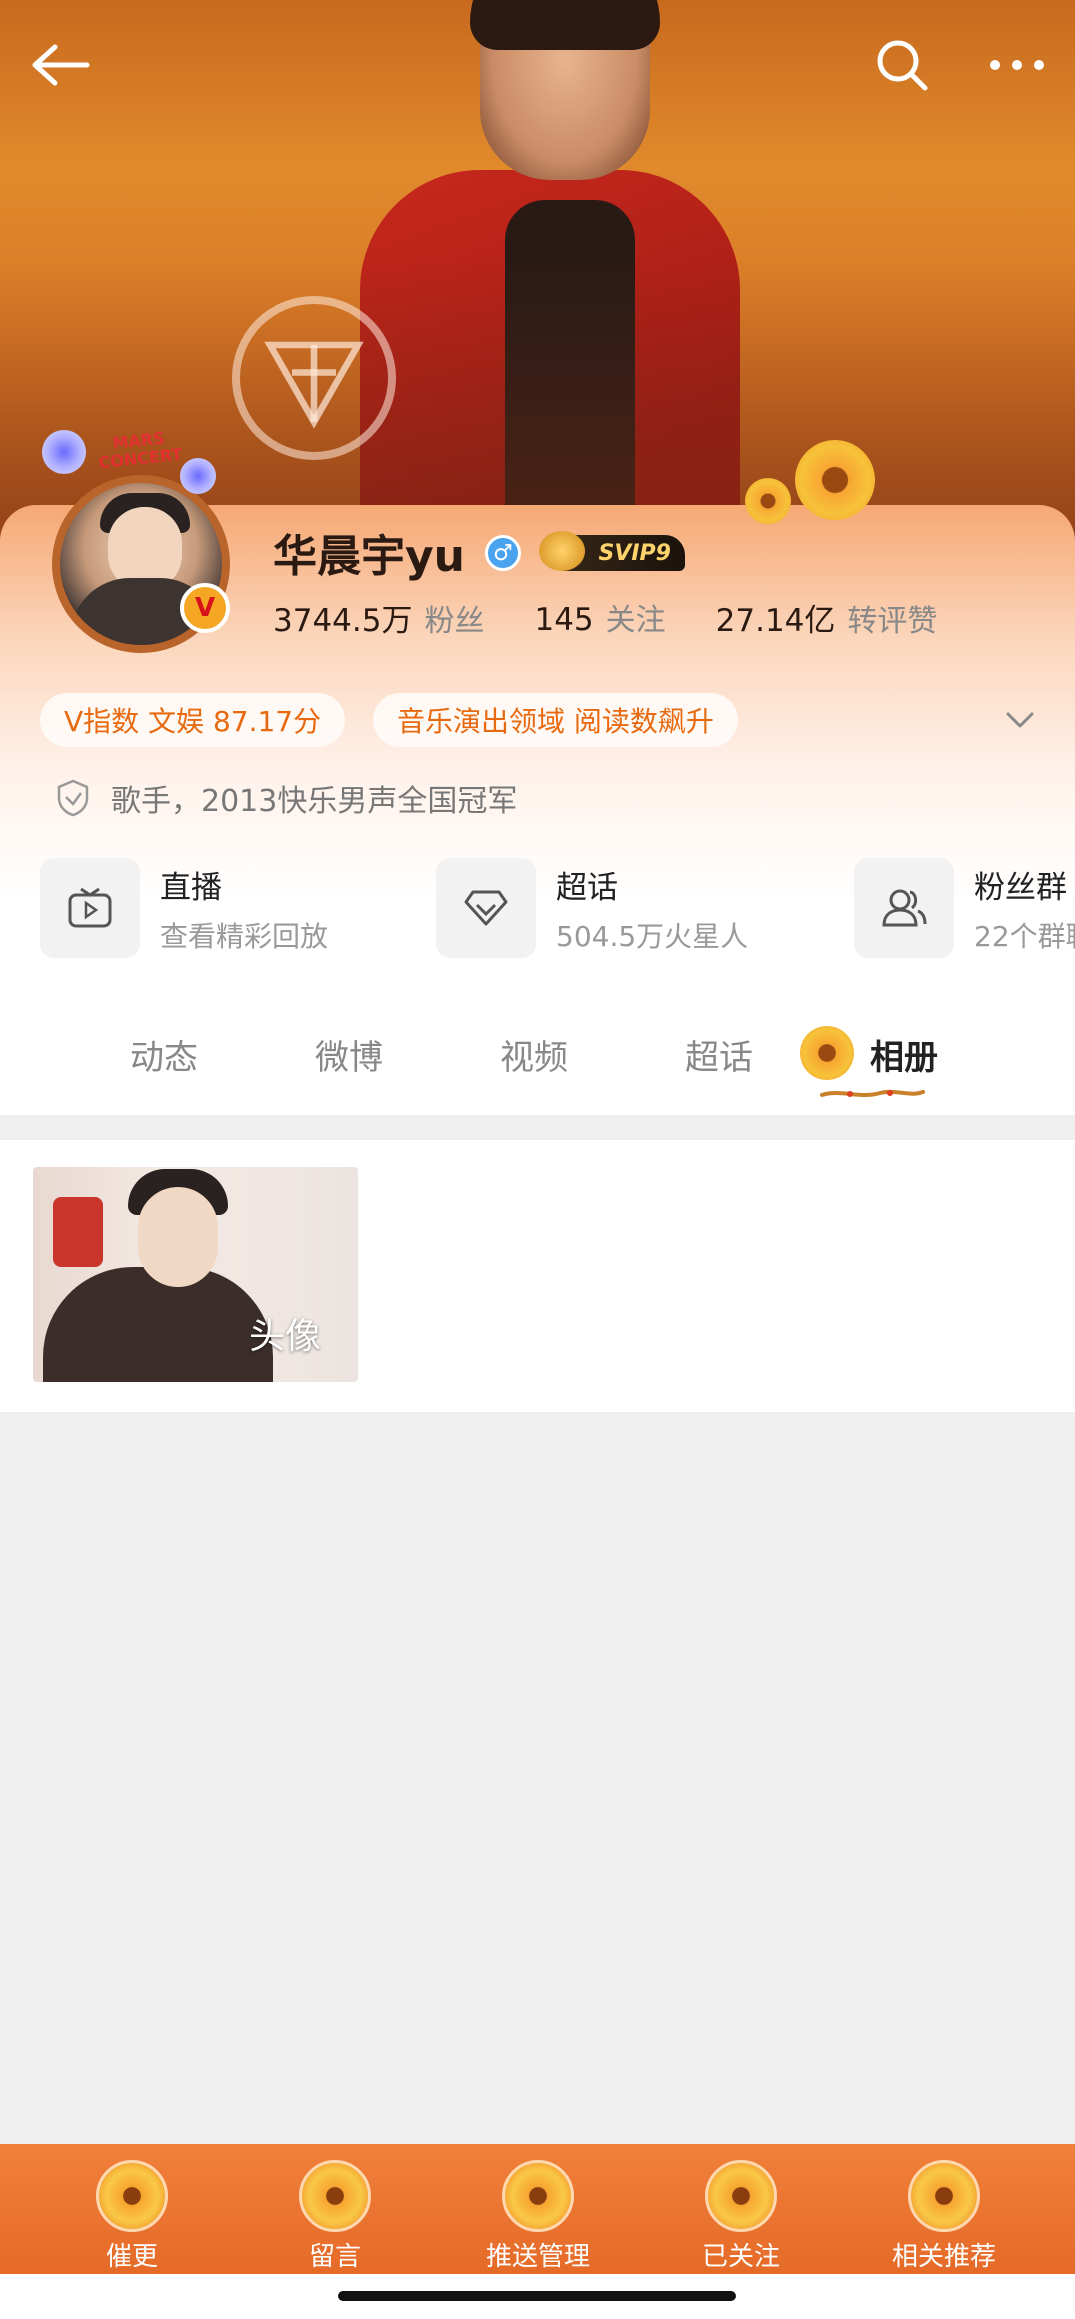 This screenshot has width=1075, height=2319. I want to click on crown-icon, so click(562, 551).